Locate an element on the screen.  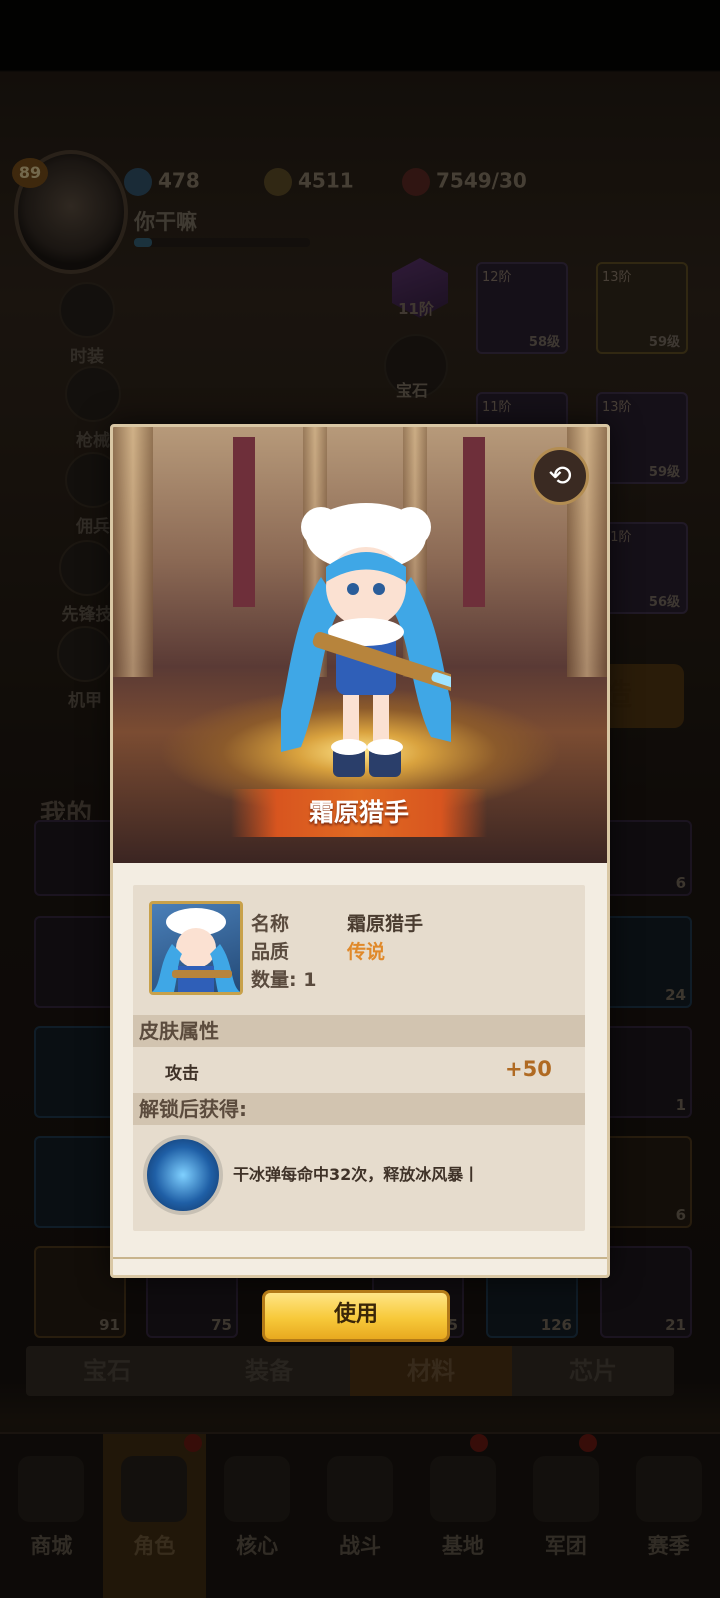
nav-season: 赛季 is located at coordinates (668, 1516).